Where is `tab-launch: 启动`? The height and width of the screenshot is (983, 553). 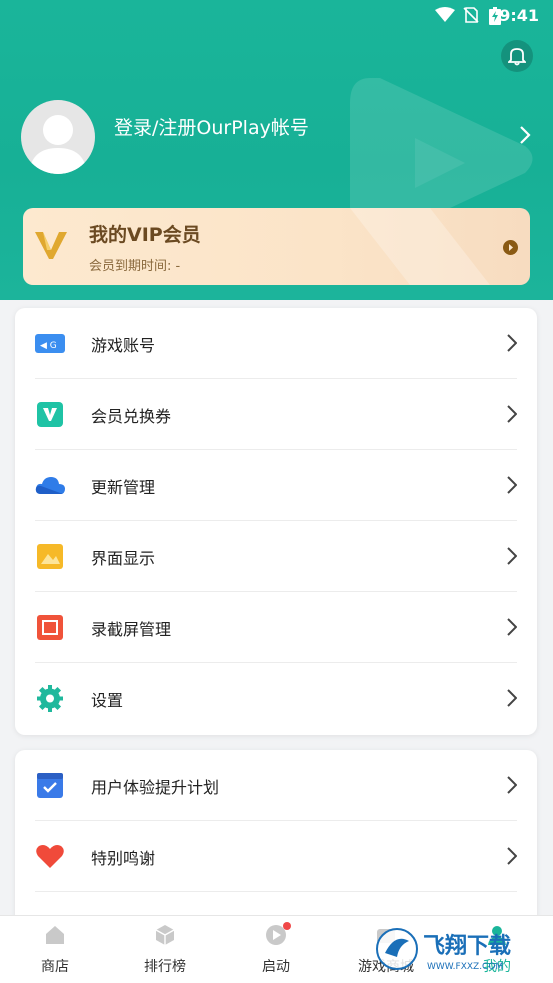 tab-launch: 启动 is located at coordinates (276, 949).